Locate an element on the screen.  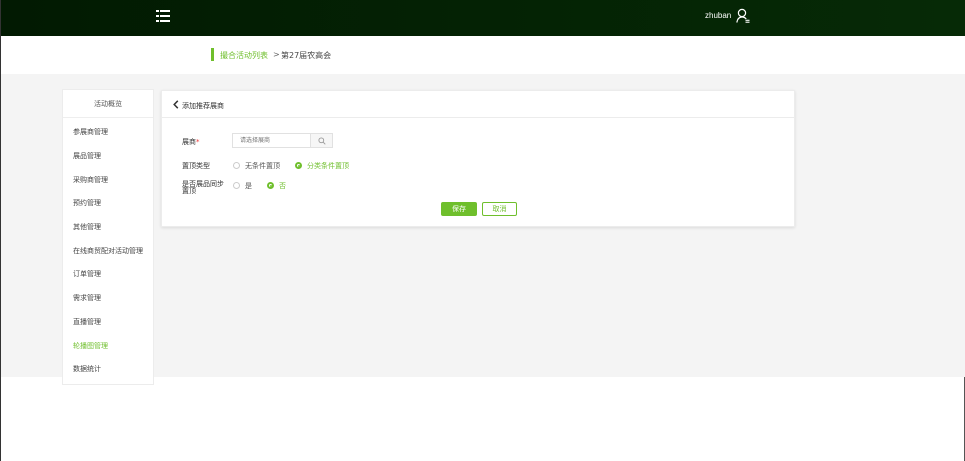
breadcrumb-parent-link: 撮合活动列表 is located at coordinates (244, 55).